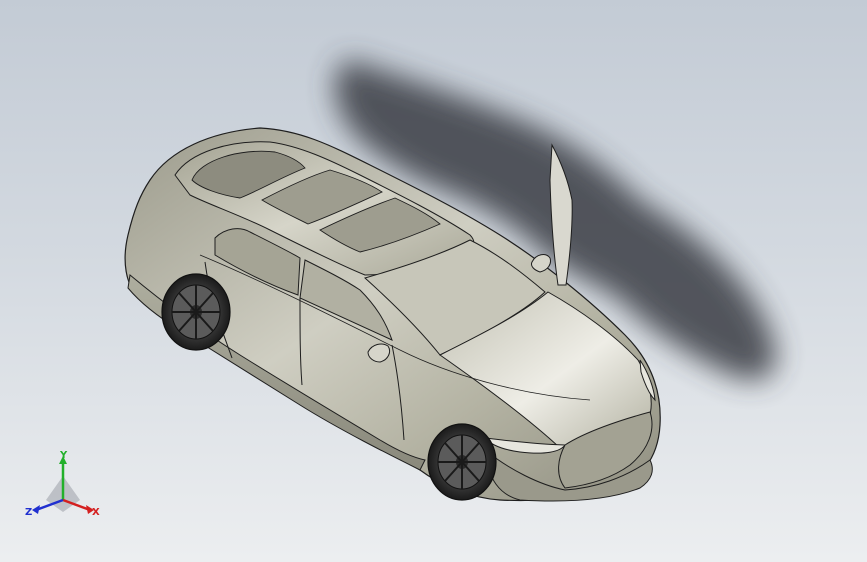 The width and height of the screenshot is (867, 562). What do you see at coordinates (96, 512) in the screenshot?
I see `x-axis-label: X` at bounding box center [96, 512].